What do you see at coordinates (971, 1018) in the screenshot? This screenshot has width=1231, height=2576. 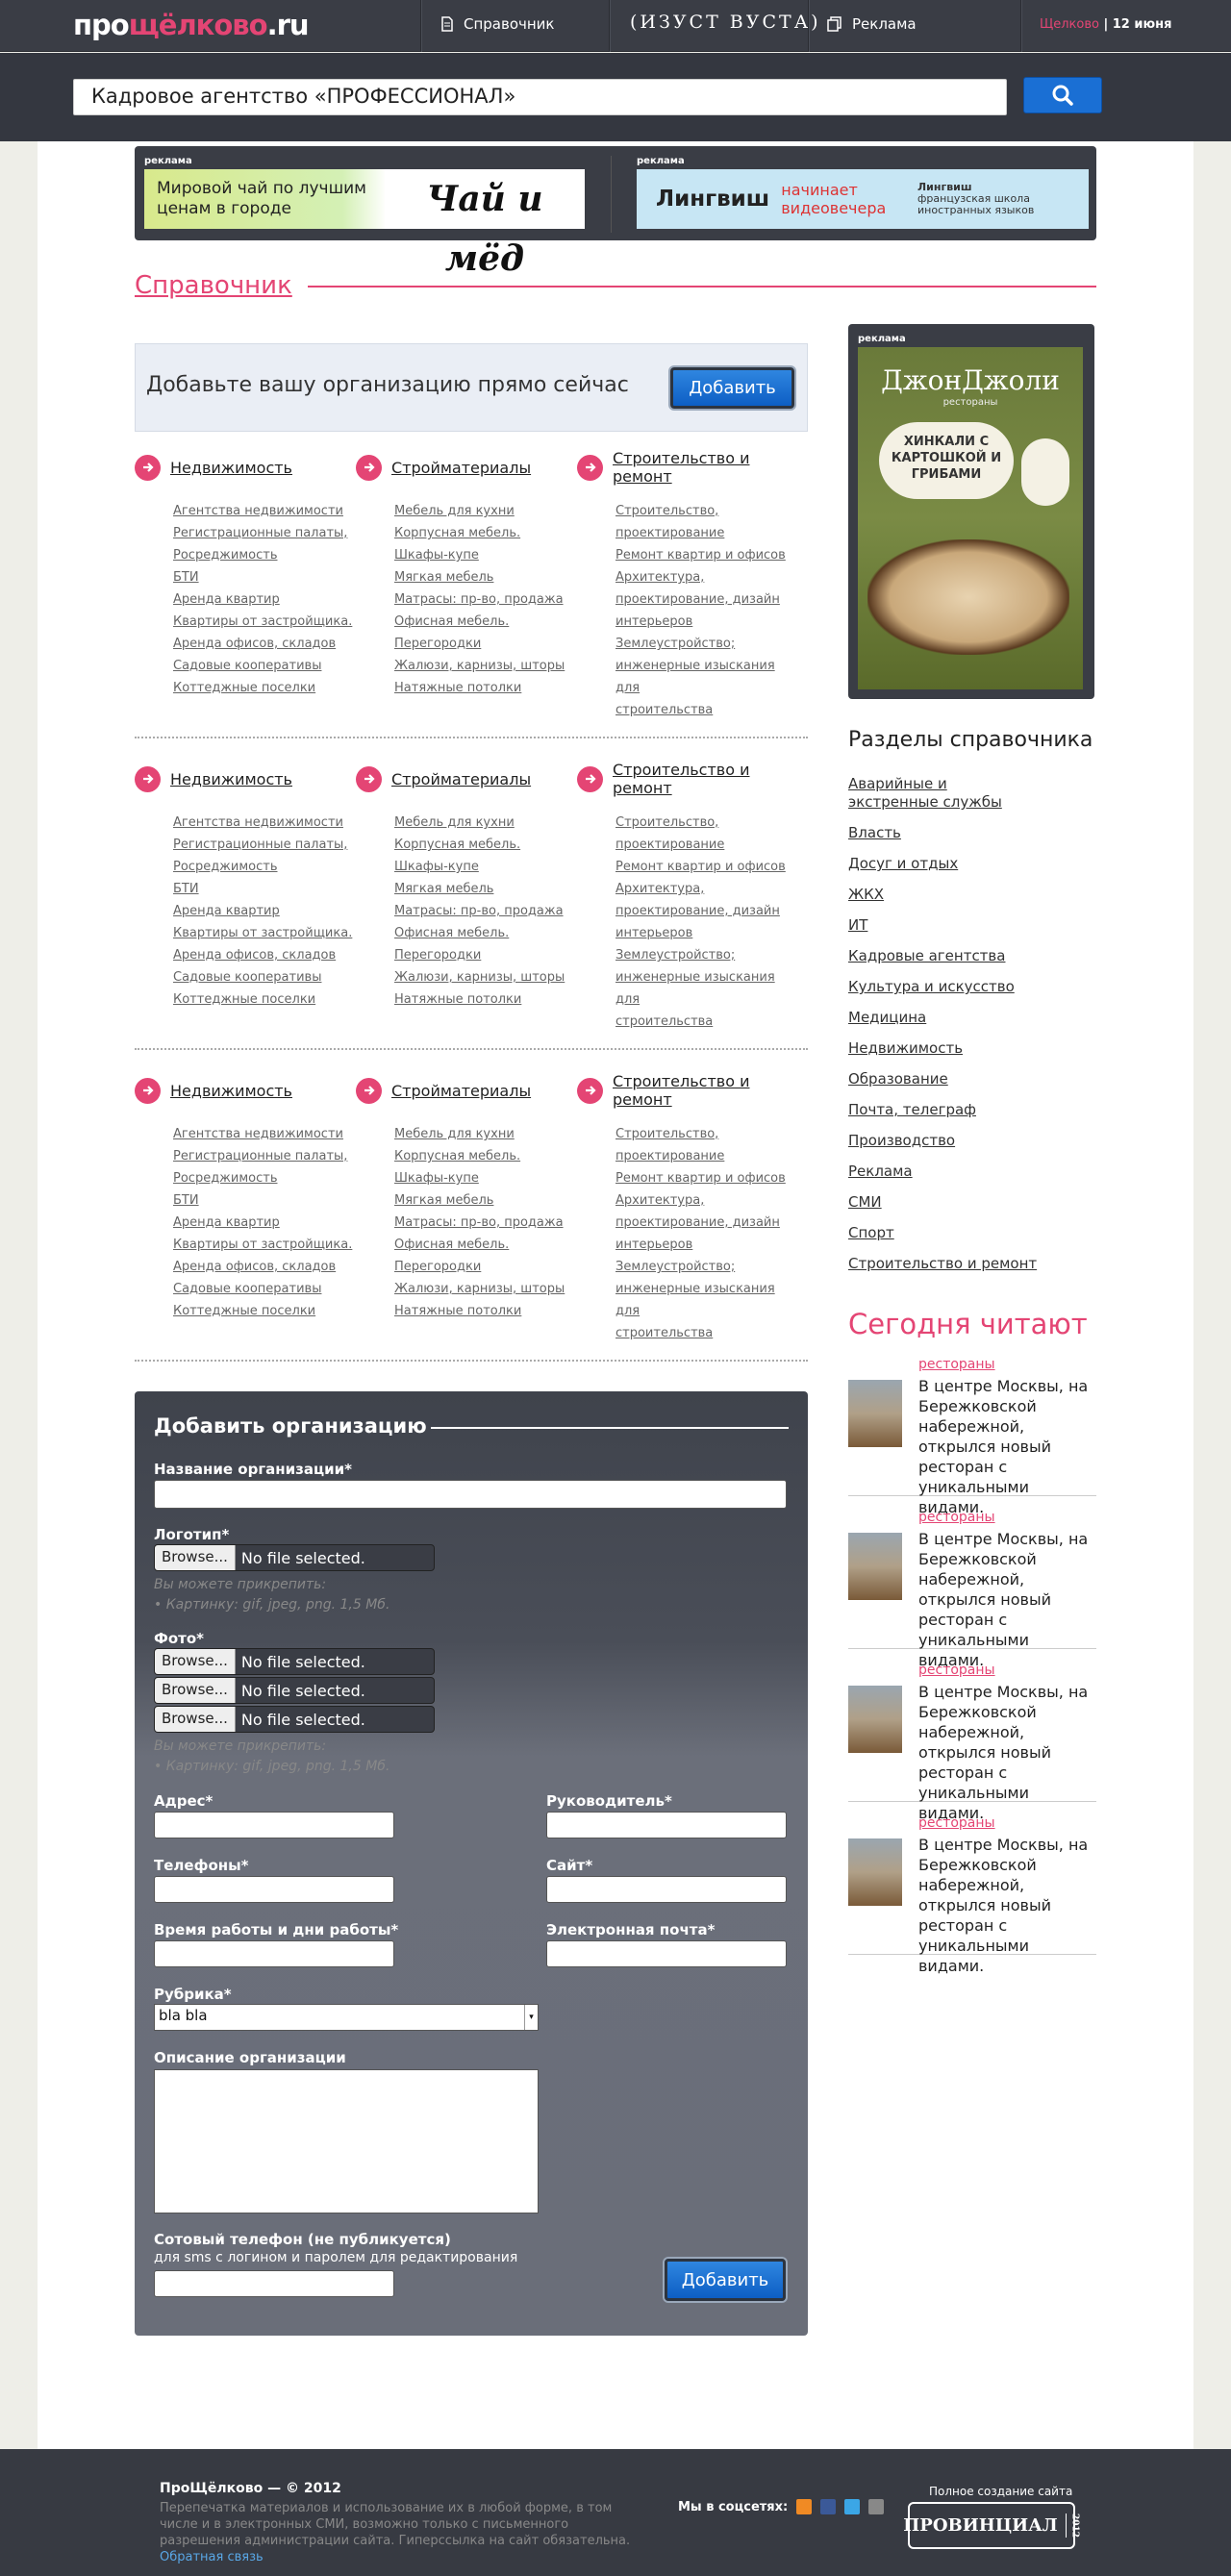 I see `sidebar-section-link: Медицина` at bounding box center [971, 1018].